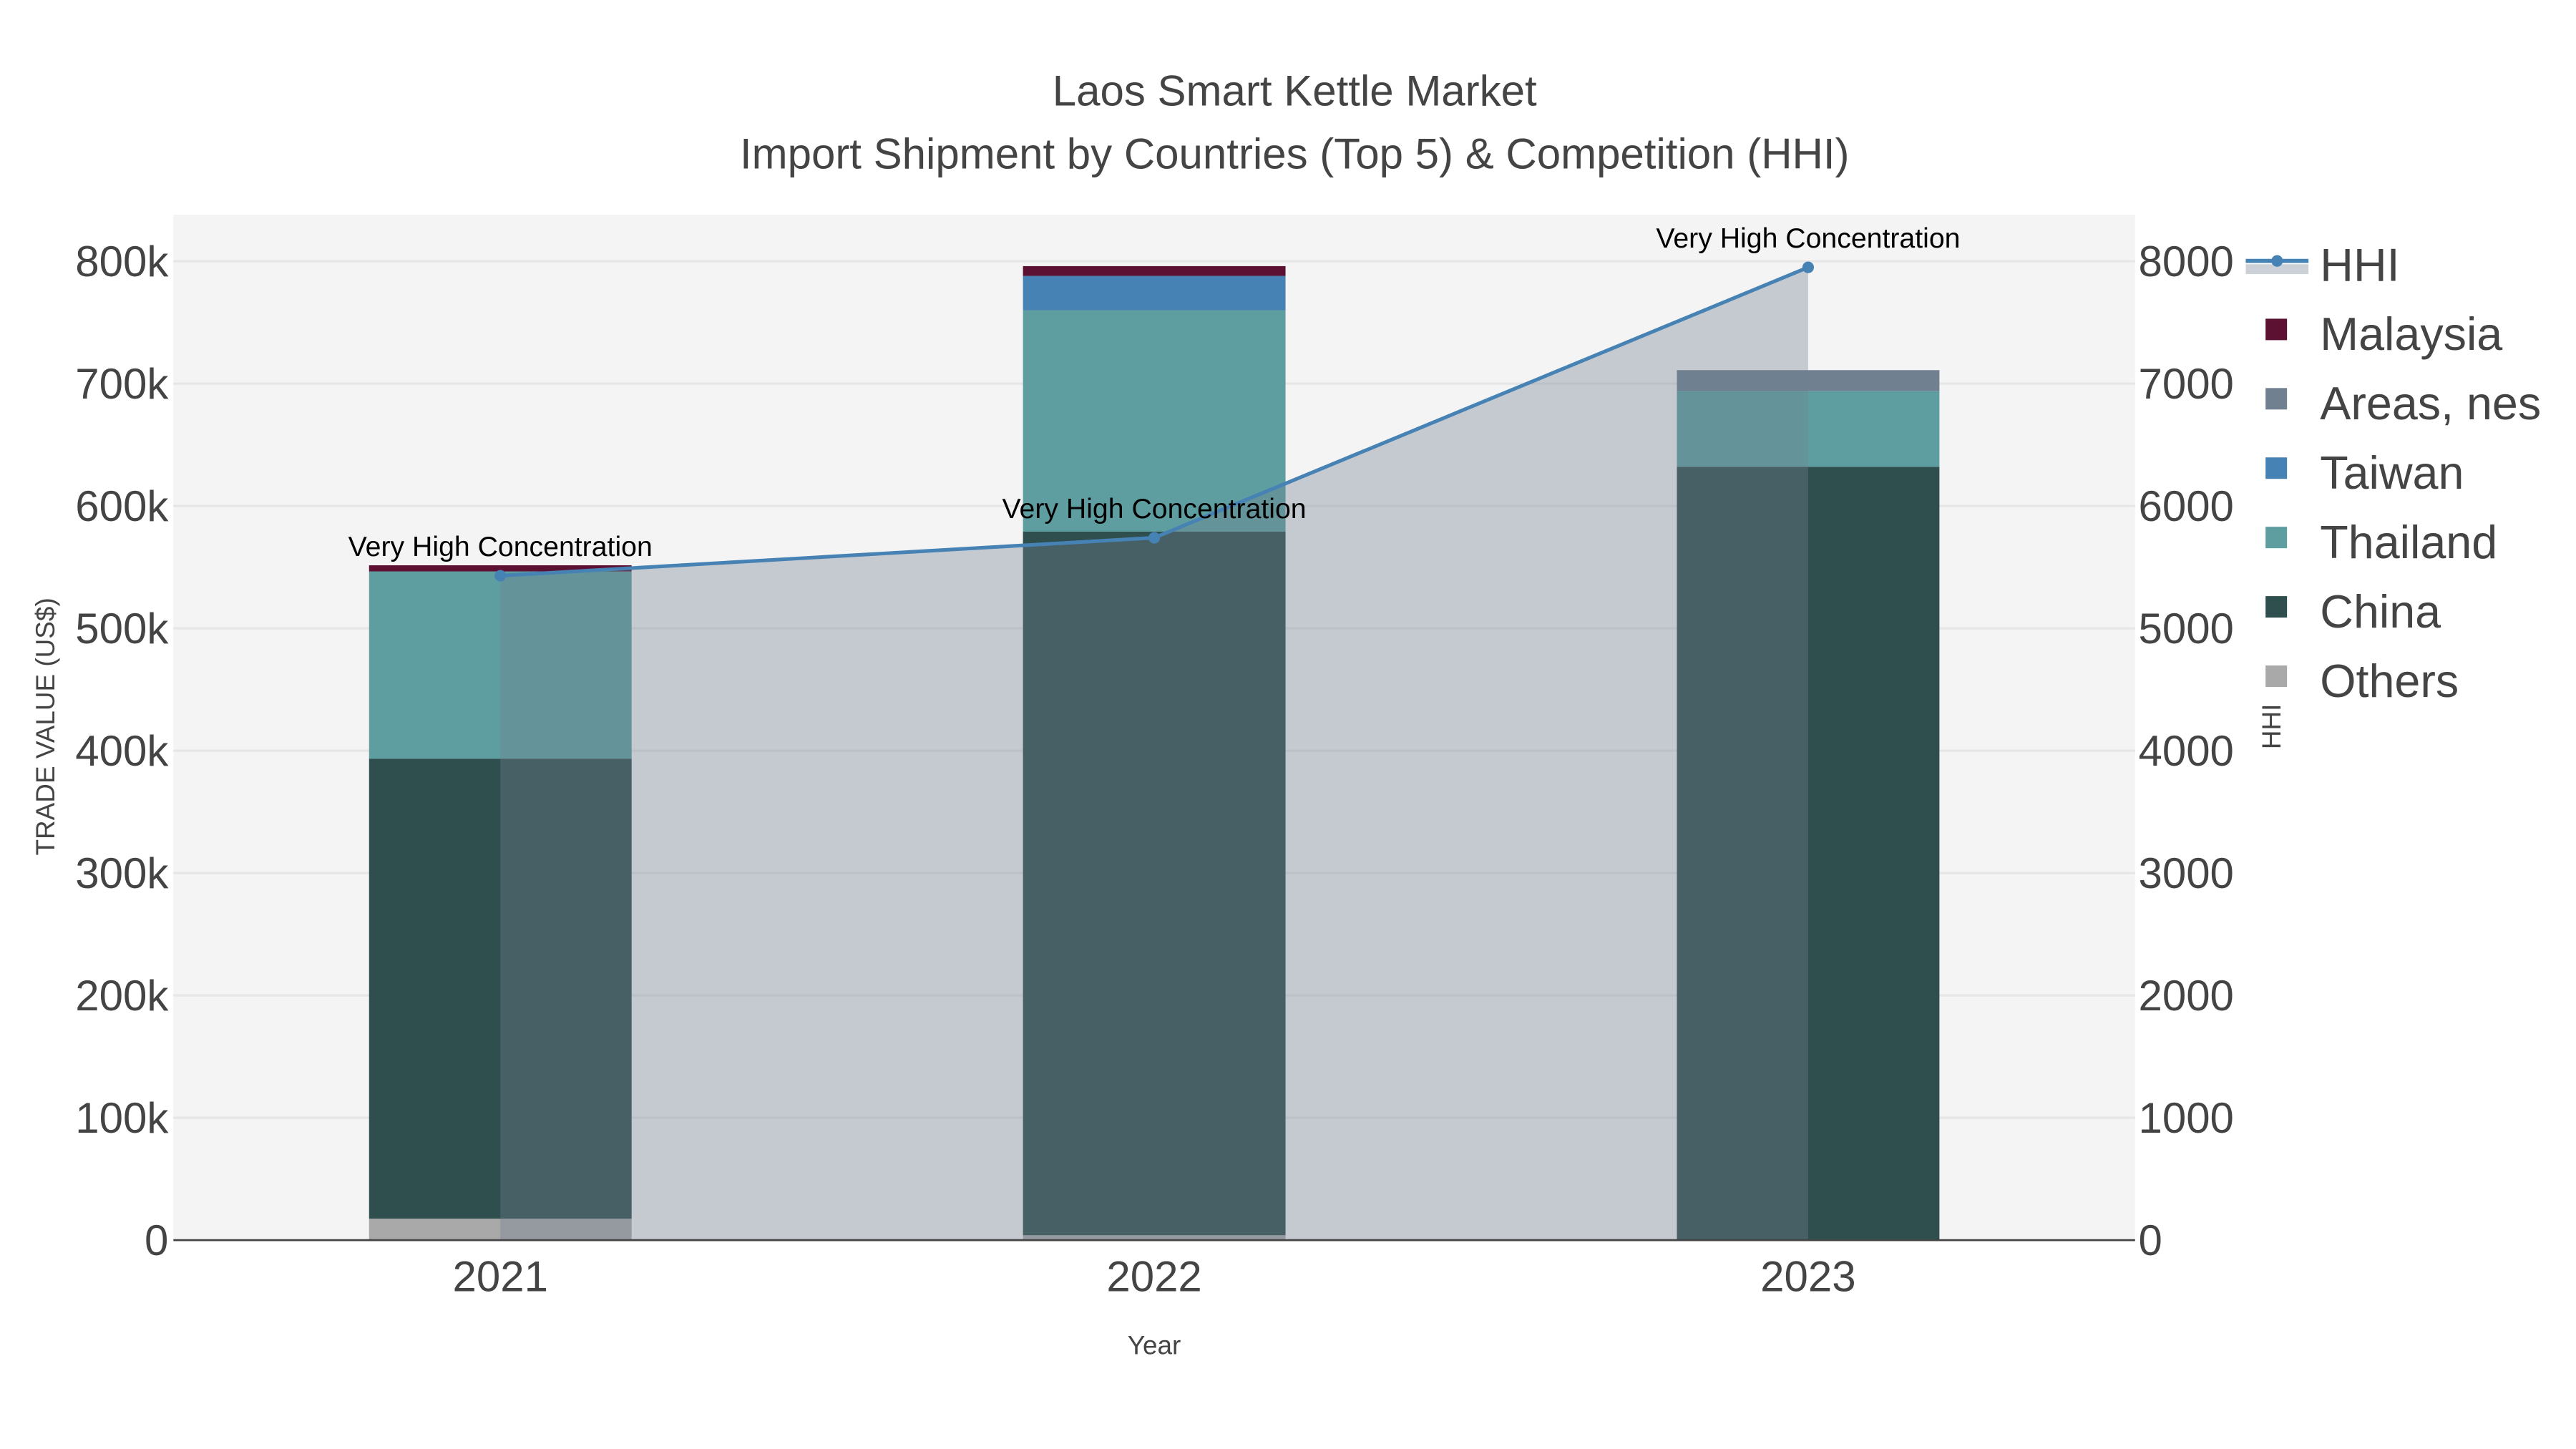 This screenshot has width=2576, height=1449. What do you see at coordinates (1154, 1345) in the screenshot?
I see `x-axis-label: Year` at bounding box center [1154, 1345].